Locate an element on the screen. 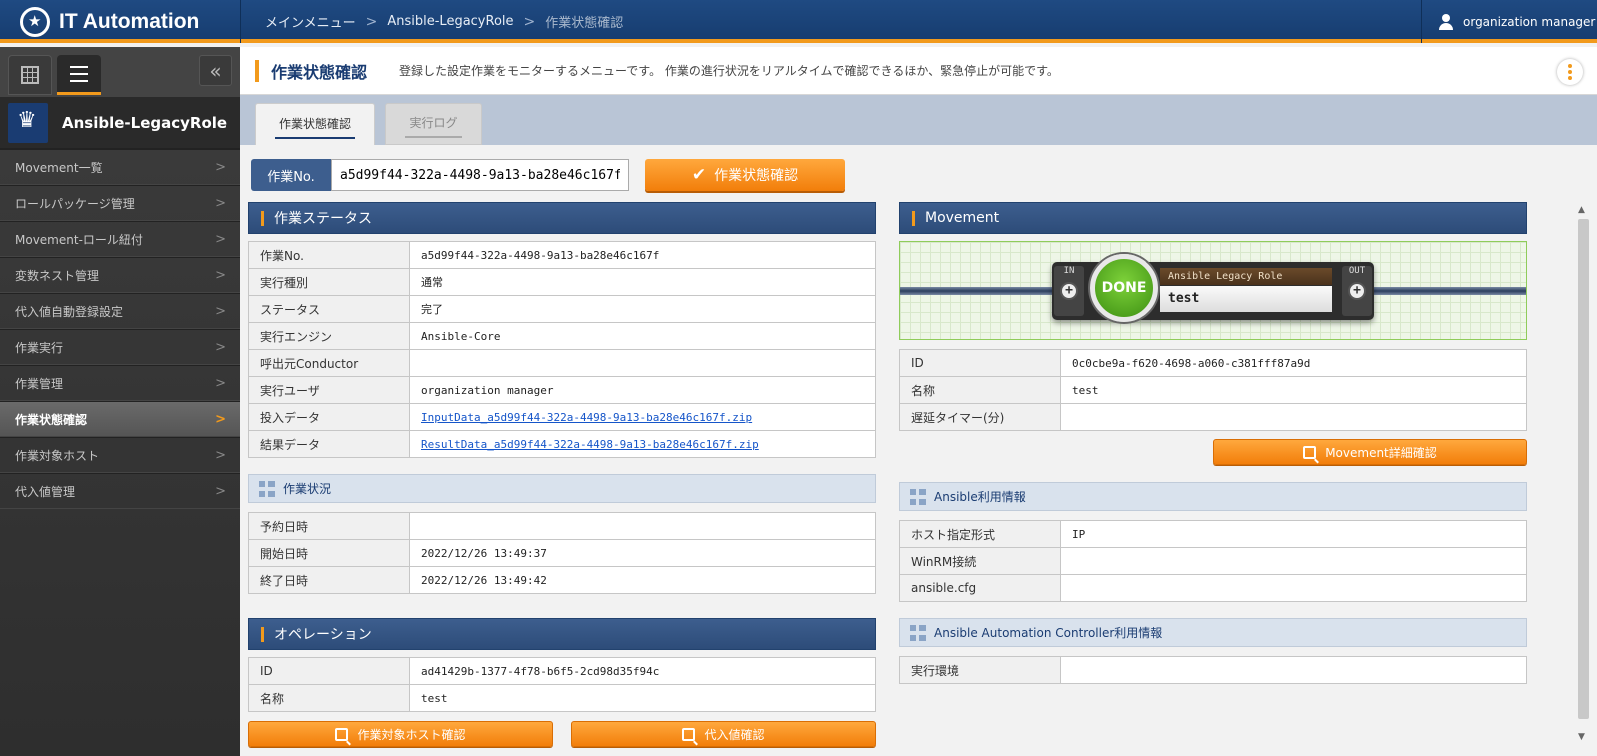  section-accent is located at coordinates (262, 634).